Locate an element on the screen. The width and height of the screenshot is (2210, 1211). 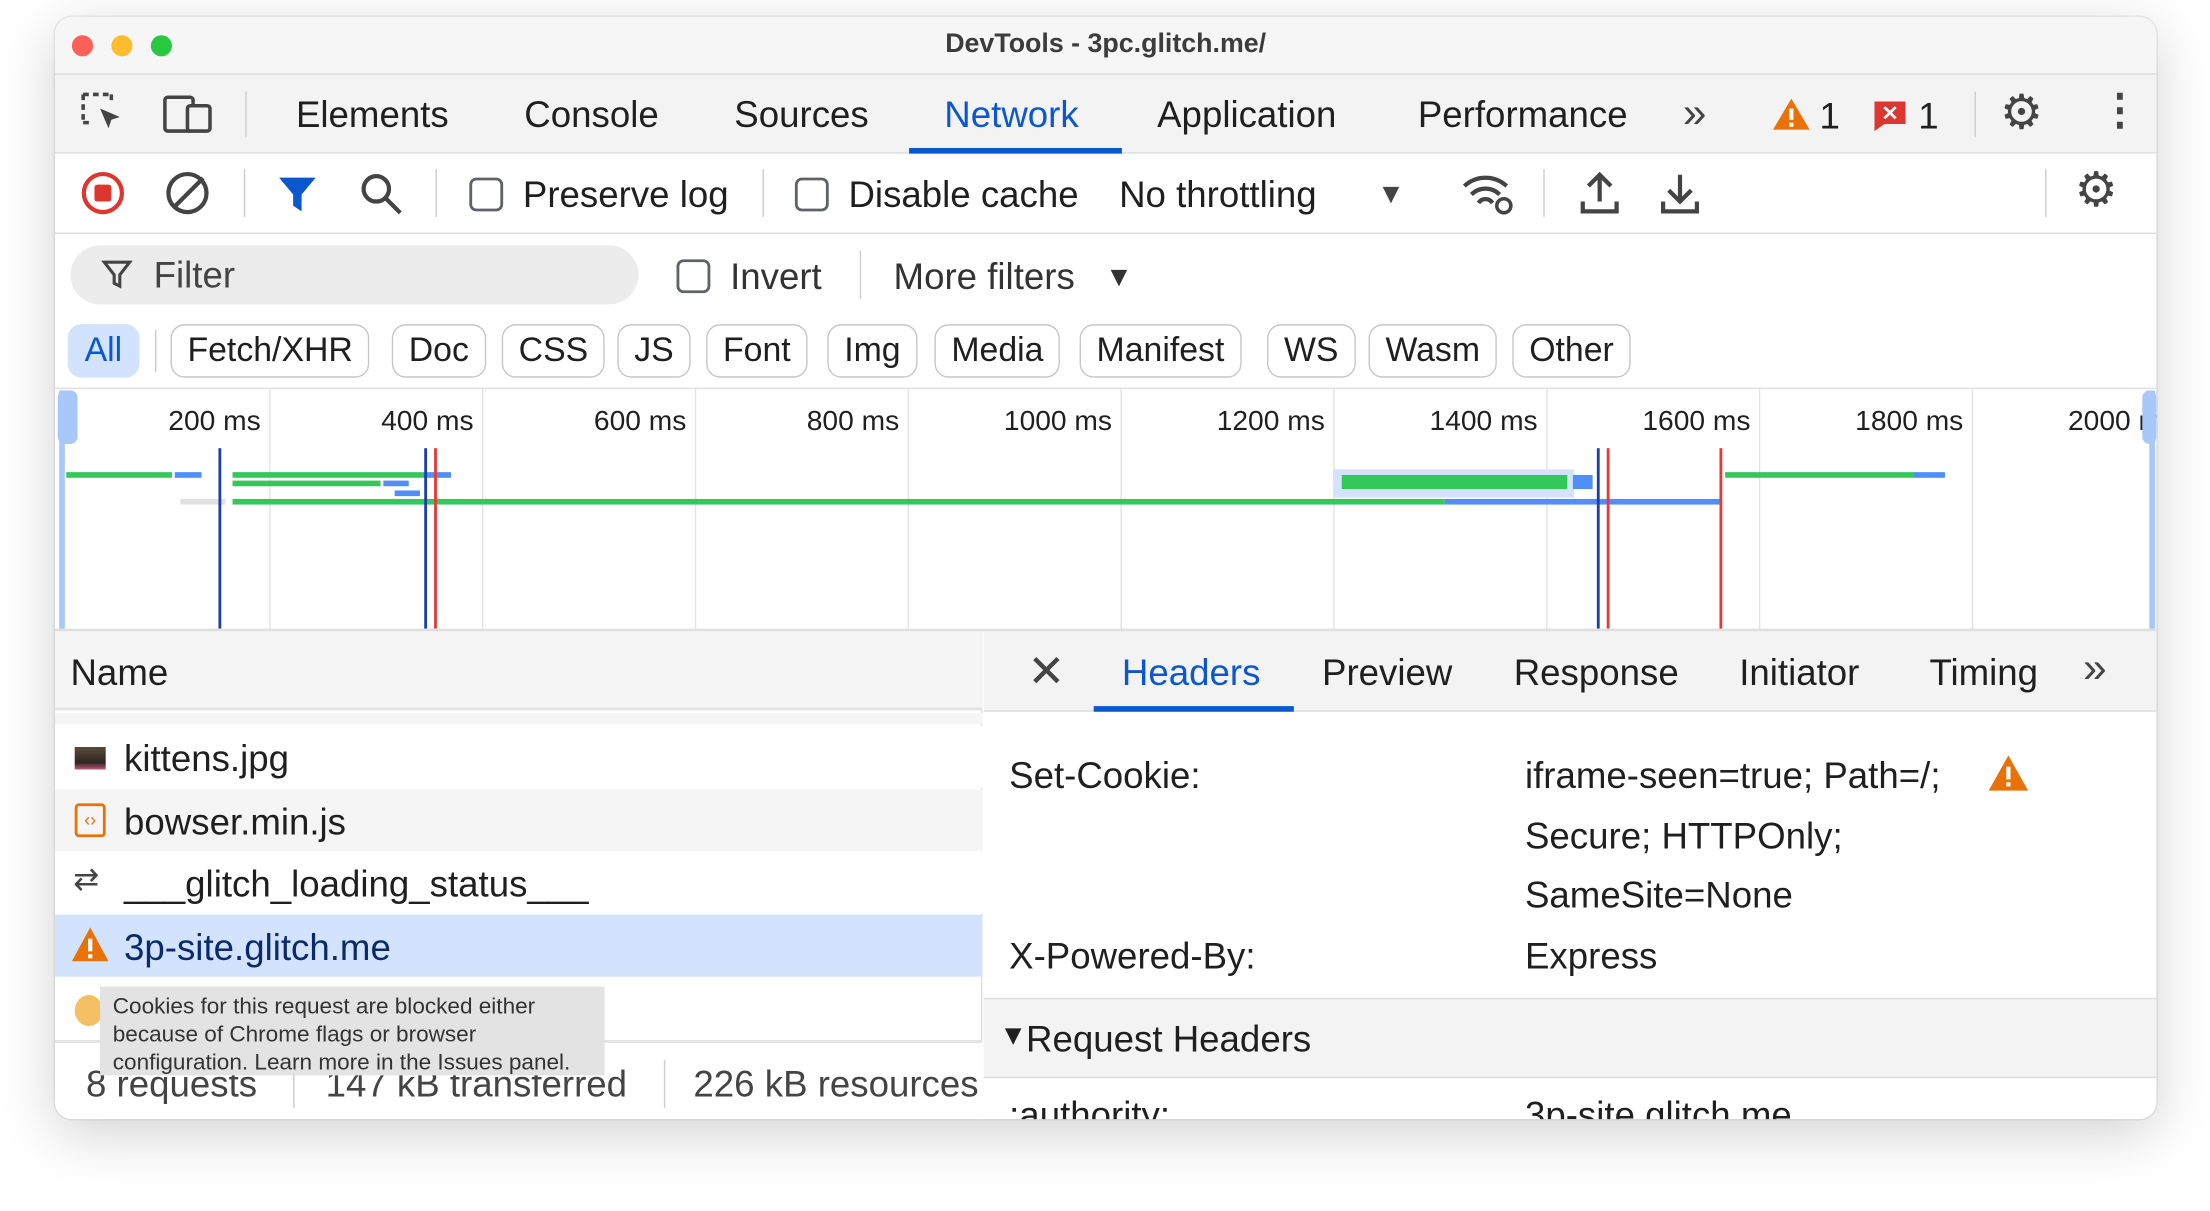
header-name: Set-Cookie: is located at coordinates (1105, 775).